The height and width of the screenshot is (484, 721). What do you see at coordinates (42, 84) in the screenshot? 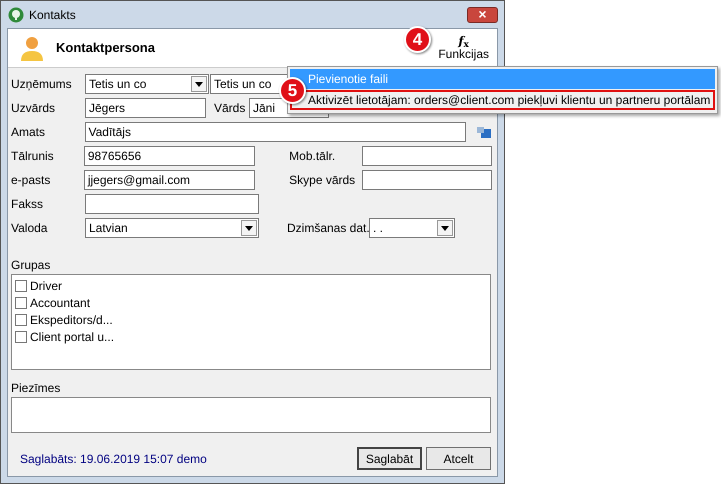
I see `field-label: Uzņēmums` at bounding box center [42, 84].